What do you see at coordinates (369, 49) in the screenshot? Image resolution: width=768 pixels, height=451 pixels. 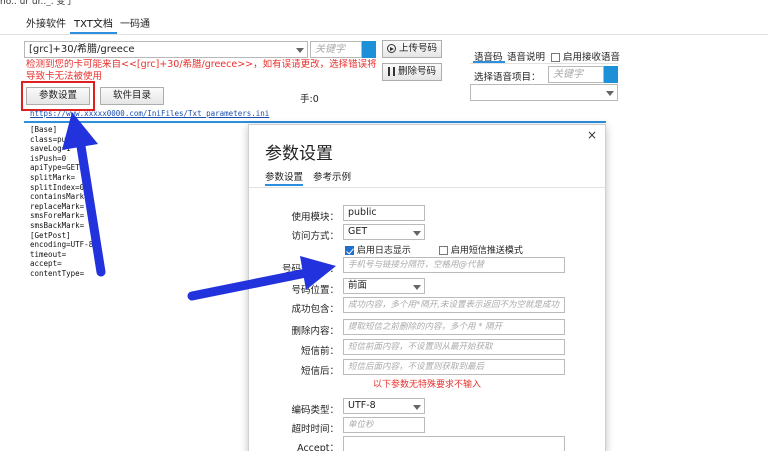 I see `keyword-search-button` at bounding box center [369, 49].